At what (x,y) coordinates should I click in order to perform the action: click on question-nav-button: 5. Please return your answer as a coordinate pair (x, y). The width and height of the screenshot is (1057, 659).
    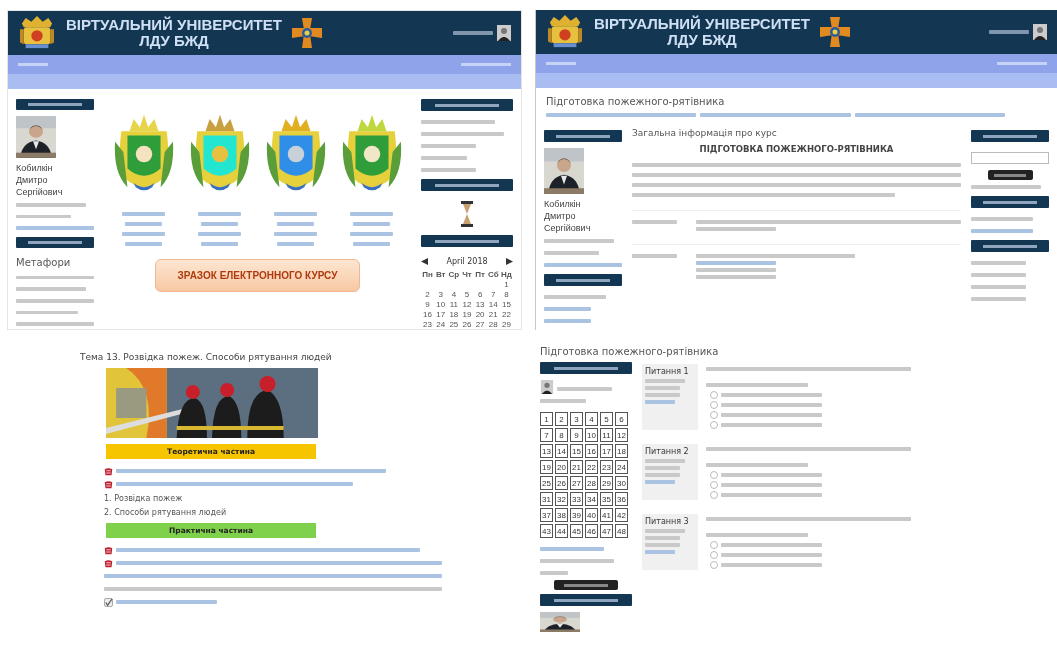
    Looking at the image, I should click on (606, 419).